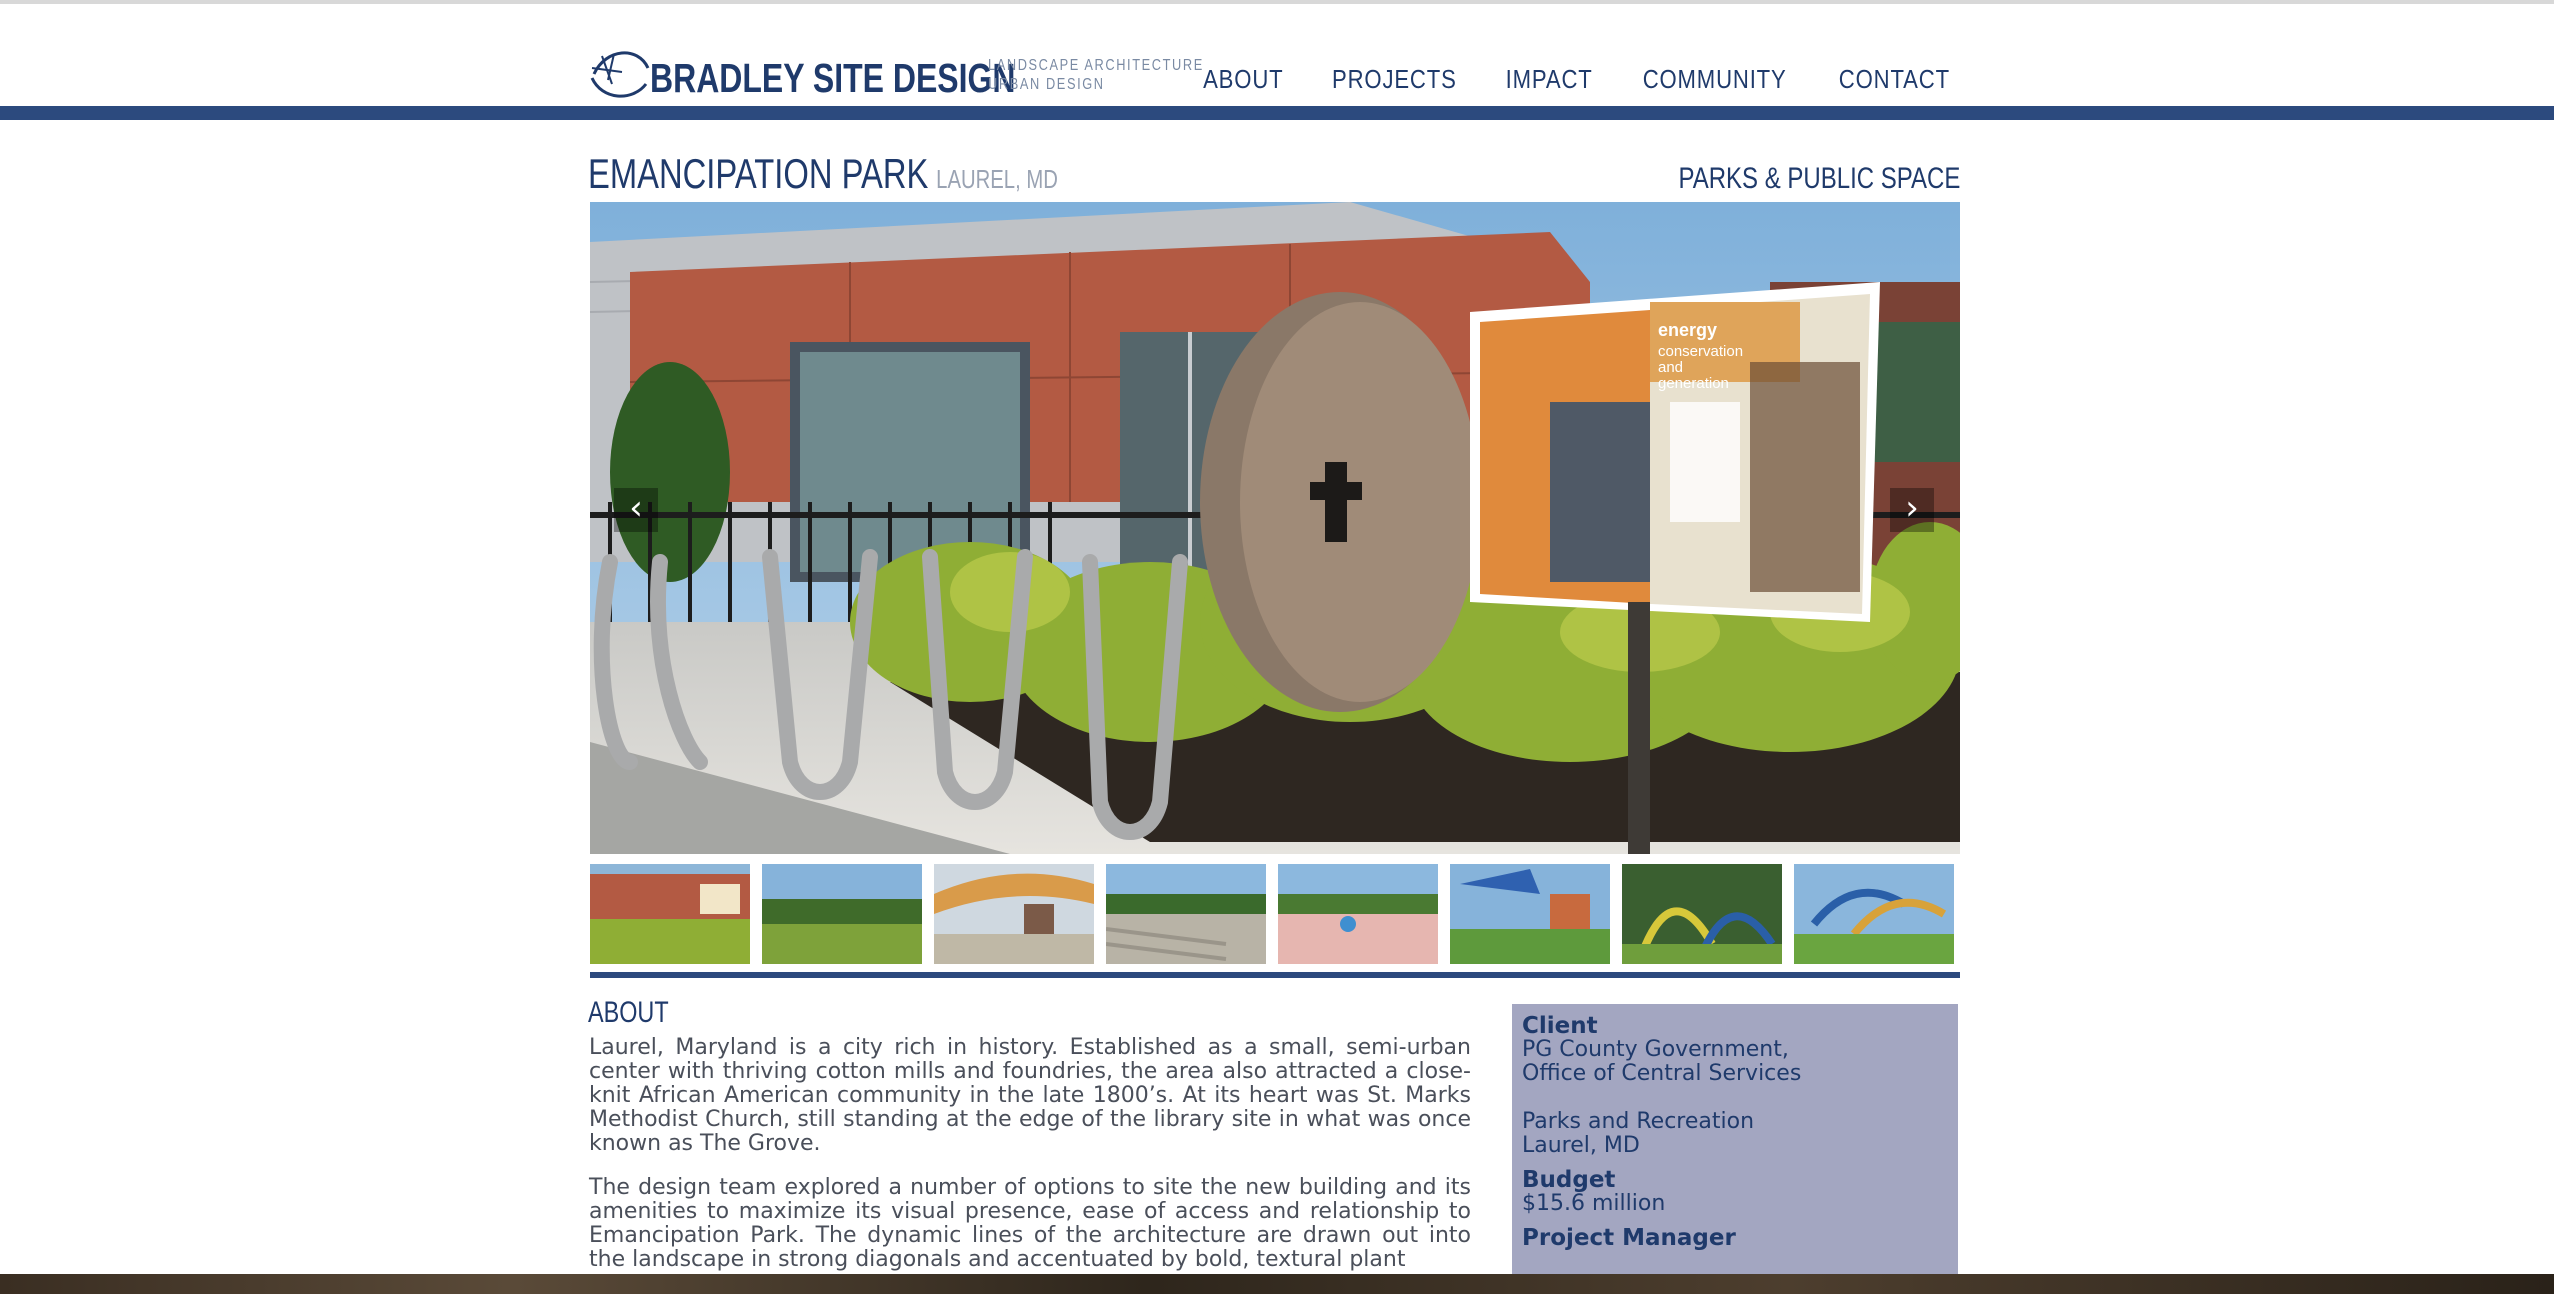  What do you see at coordinates (1700, 351) in the screenshot?
I see `svg-text: conservation` at bounding box center [1700, 351].